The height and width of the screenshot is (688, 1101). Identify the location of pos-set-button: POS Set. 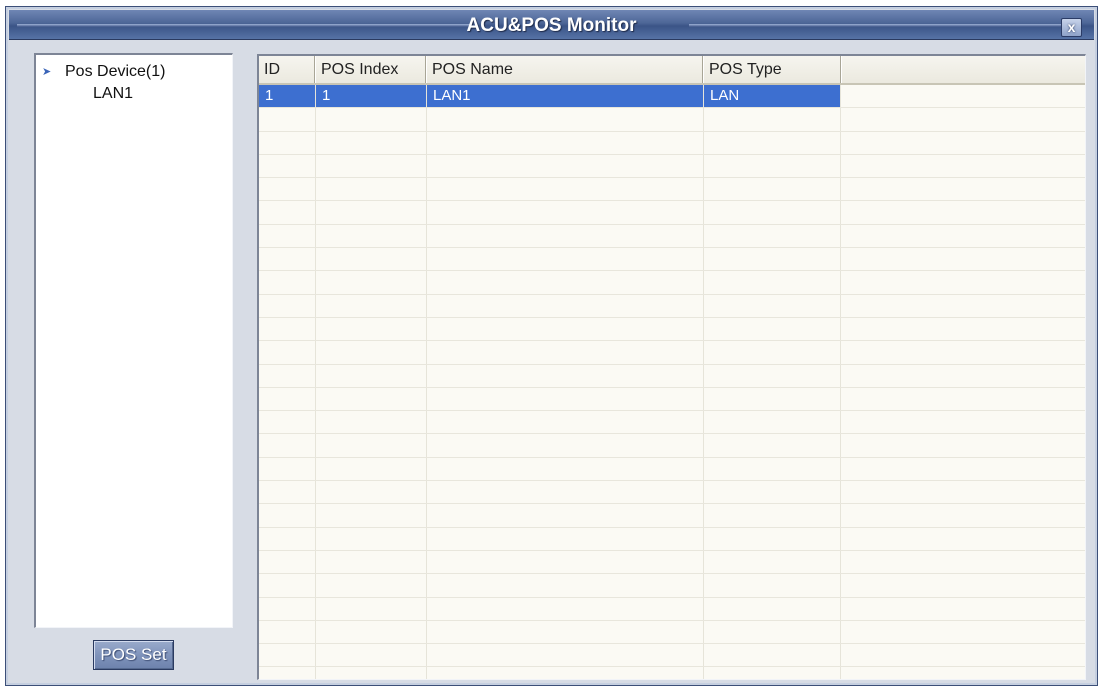
(133, 655).